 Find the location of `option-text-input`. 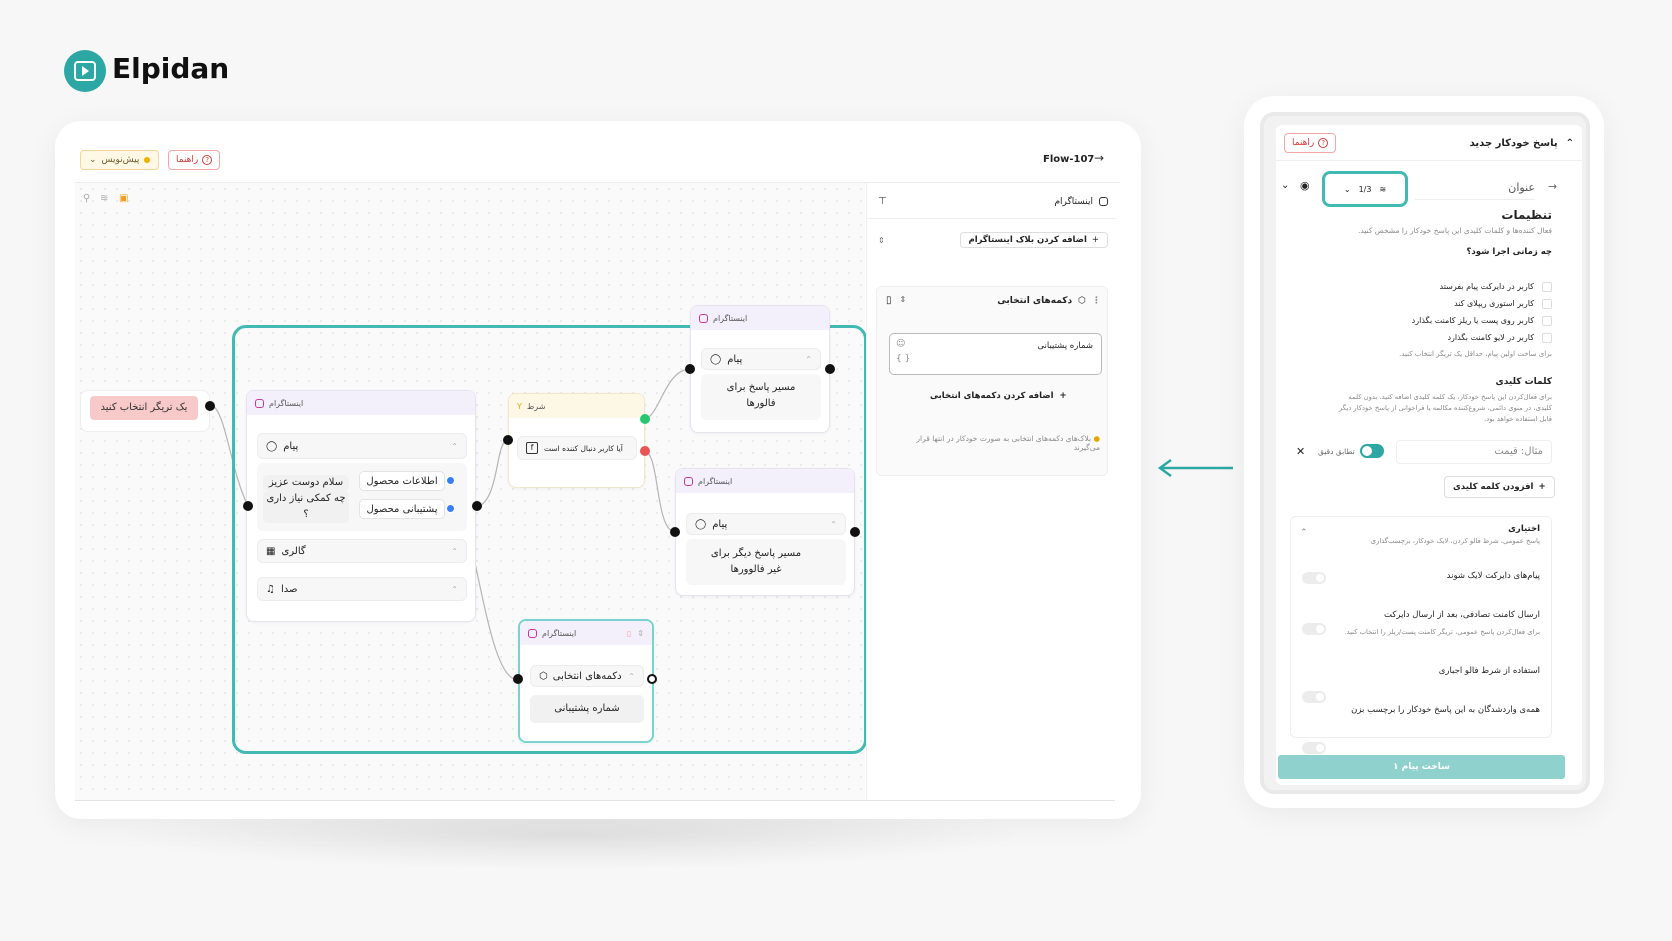

option-text-input is located at coordinates (995, 354).